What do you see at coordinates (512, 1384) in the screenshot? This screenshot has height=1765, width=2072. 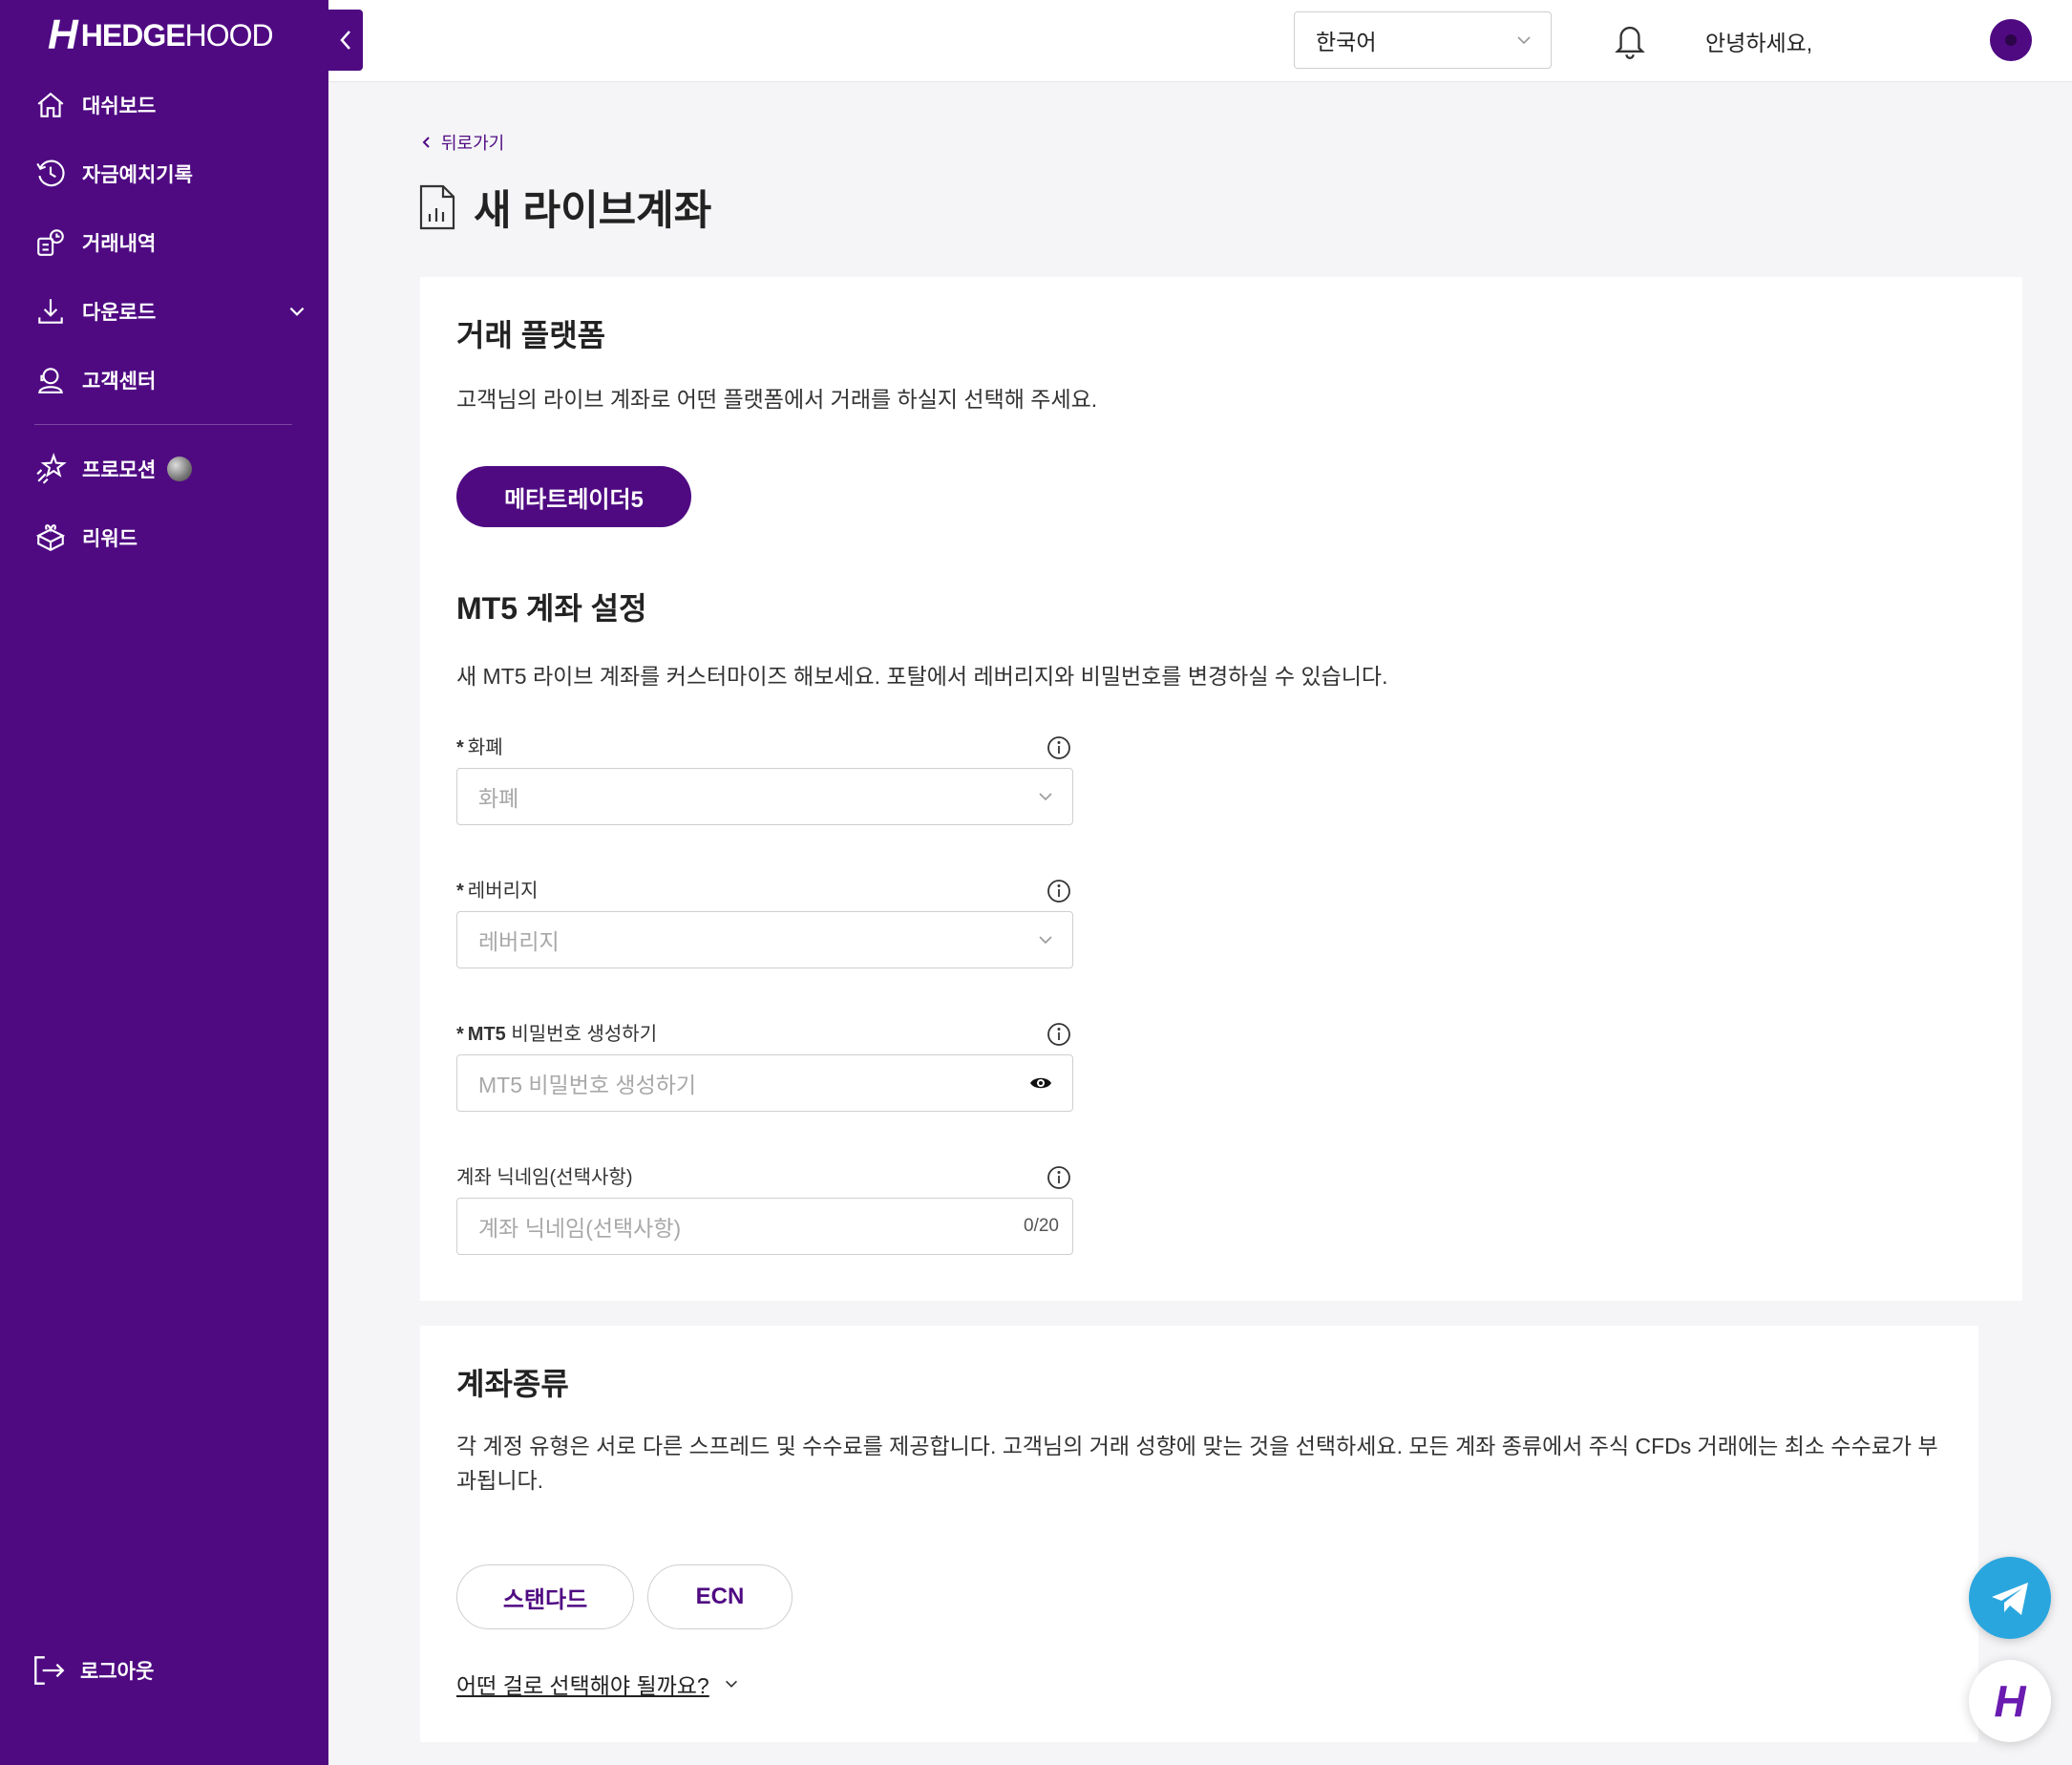 I see `account-type-title: 계좌종류` at bounding box center [512, 1384].